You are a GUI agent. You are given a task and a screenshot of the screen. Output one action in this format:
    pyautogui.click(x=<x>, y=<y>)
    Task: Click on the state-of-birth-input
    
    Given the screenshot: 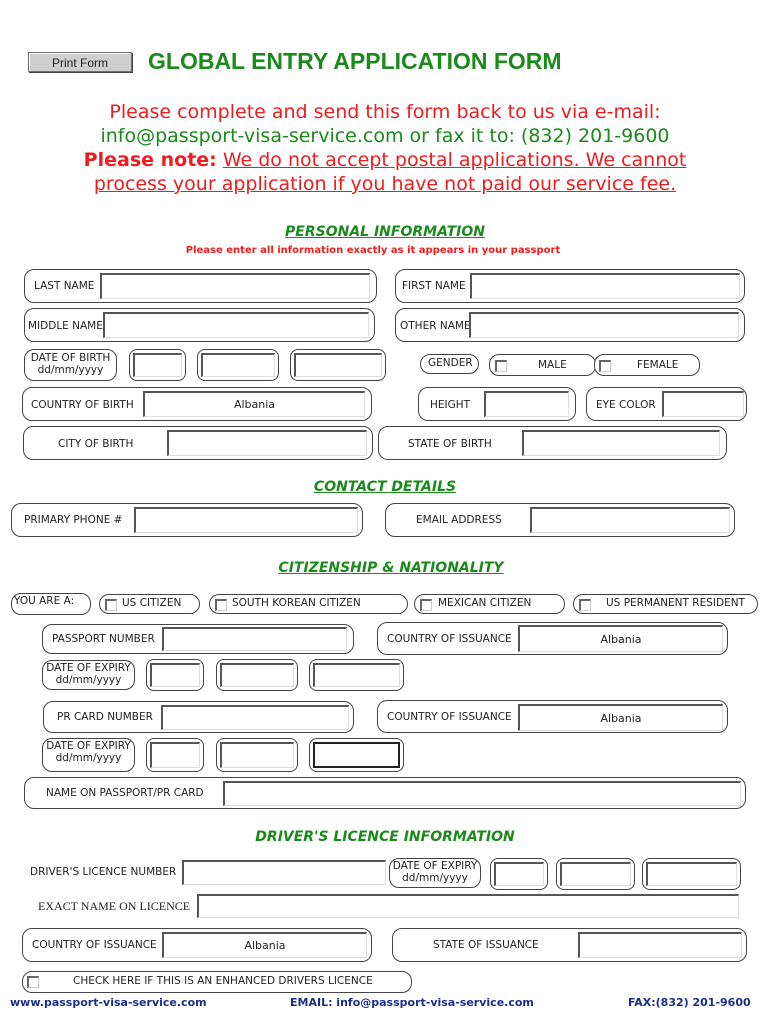 What is the action you would take?
    pyautogui.click(x=621, y=443)
    